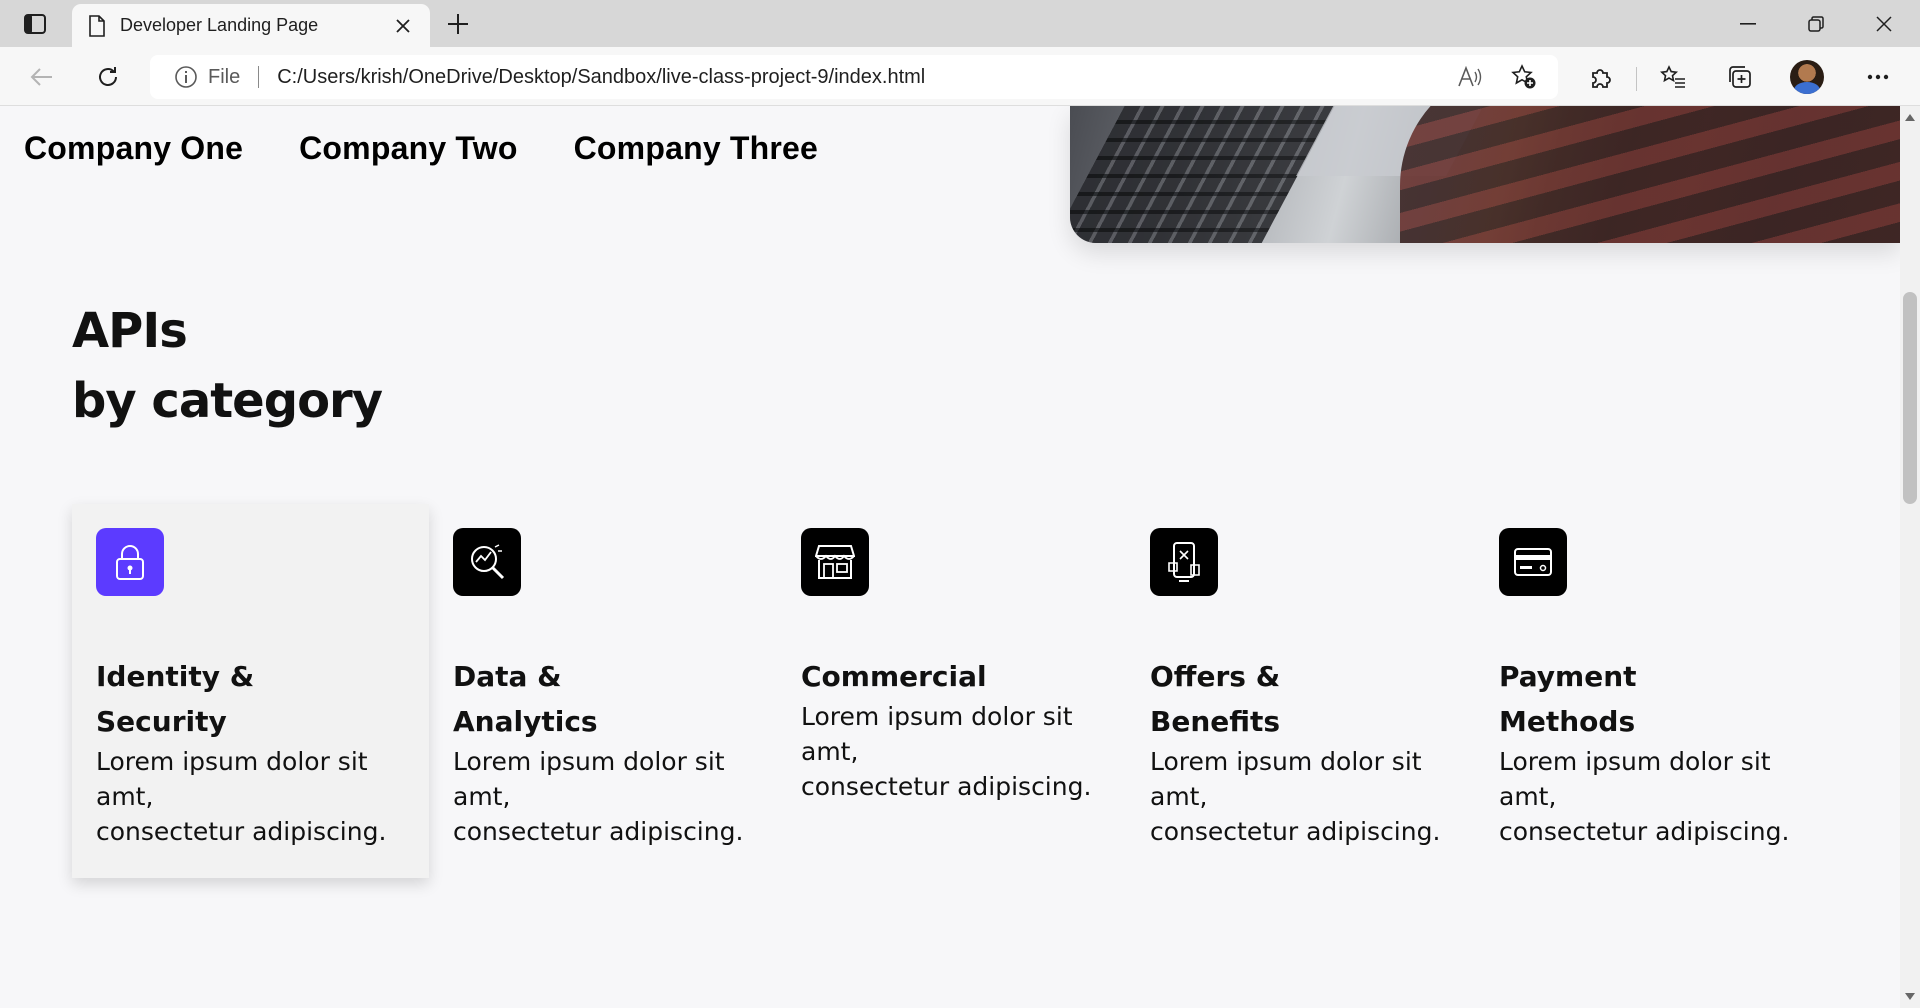 This screenshot has height=1008, width=1920. I want to click on credit-card-icon, so click(1533, 562).